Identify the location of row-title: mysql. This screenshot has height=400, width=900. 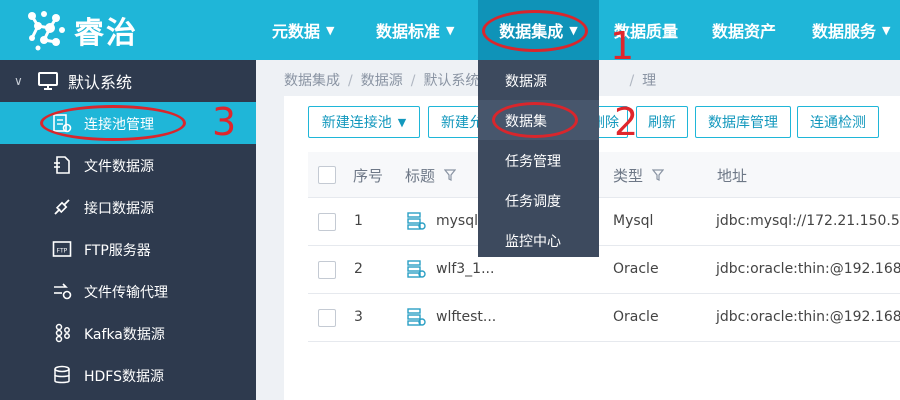
(457, 221).